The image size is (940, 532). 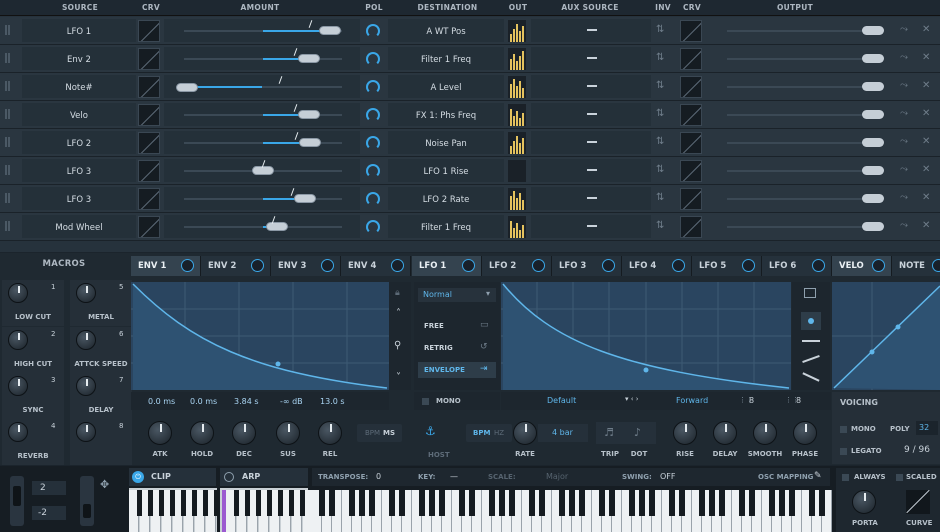 I want to click on pencil-icon: ✎, so click(x=818, y=476).